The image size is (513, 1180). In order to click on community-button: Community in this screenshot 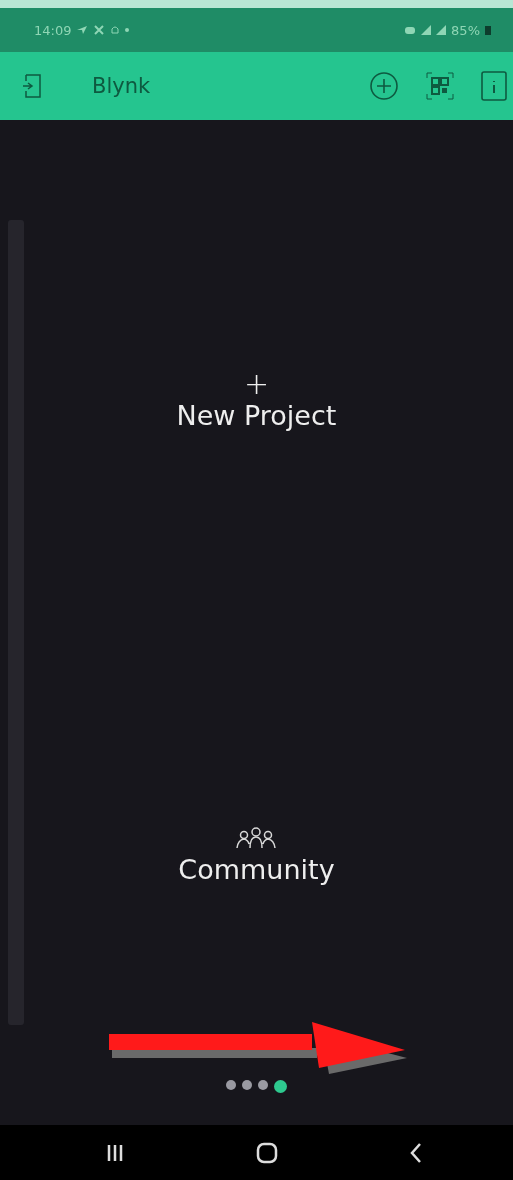, I will do `click(256, 857)`.